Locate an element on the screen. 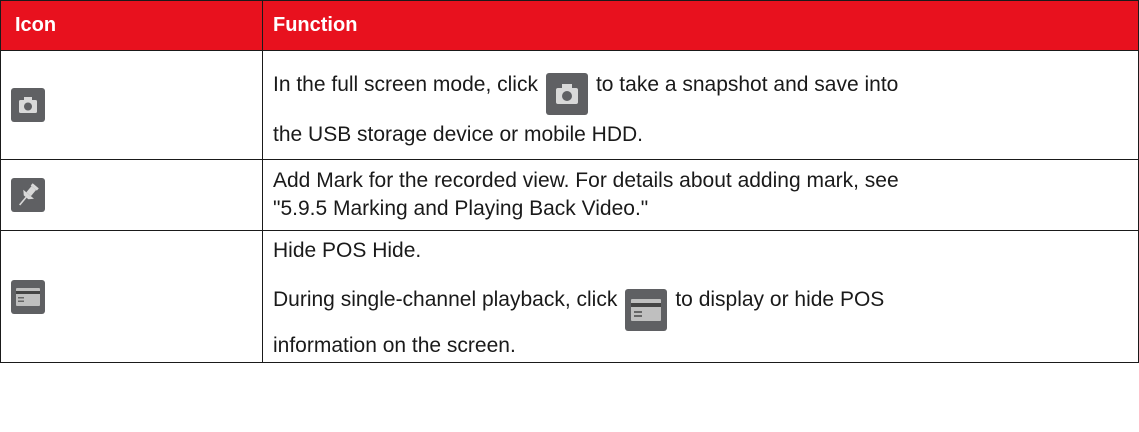  text-line: Hide POS Hide. is located at coordinates (347, 250).